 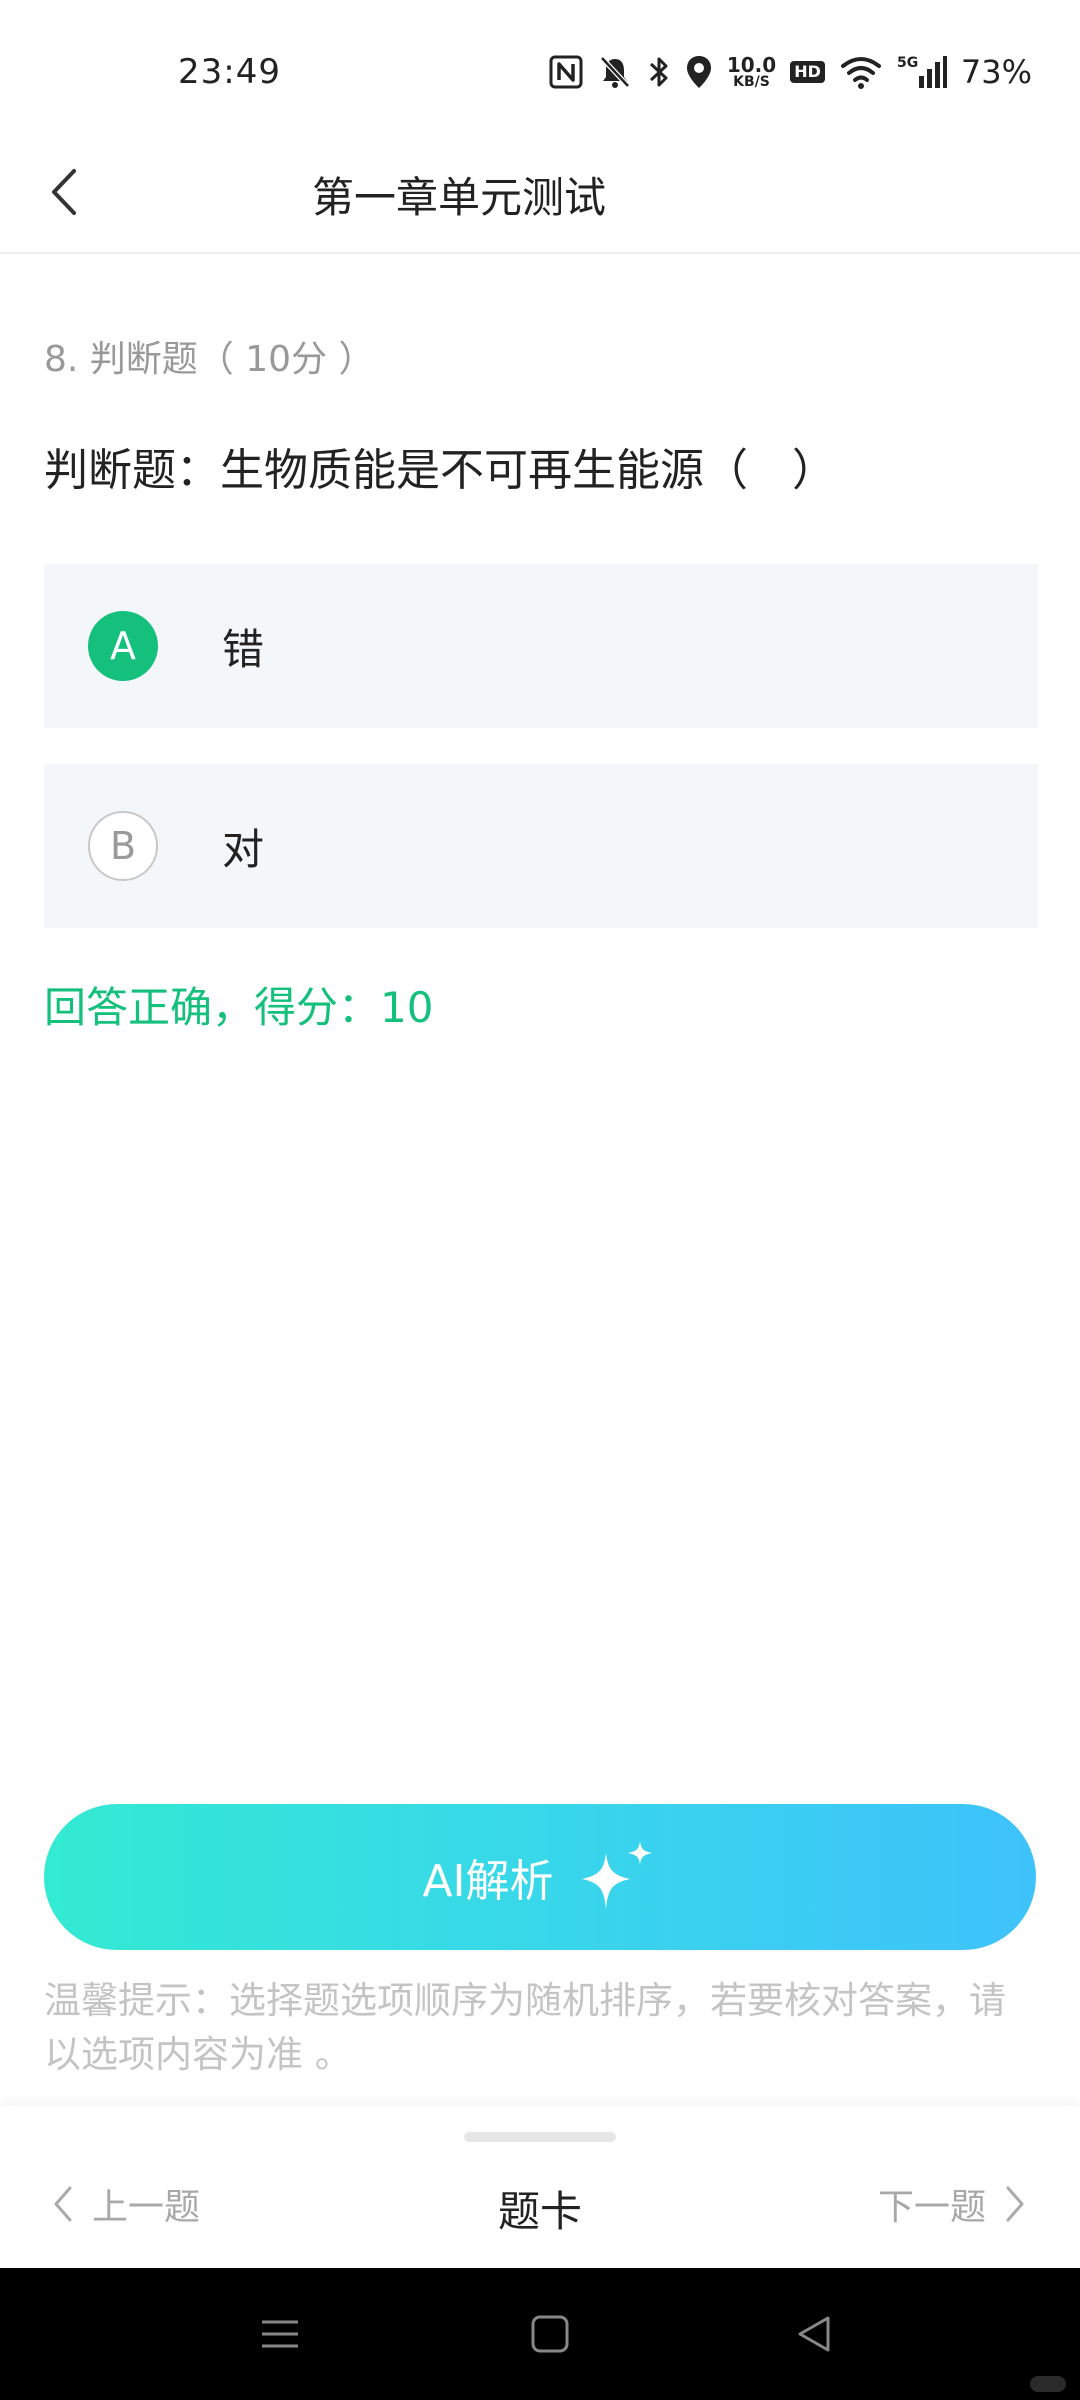 I want to click on back-triangle-icon, so click(x=814, y=2334).